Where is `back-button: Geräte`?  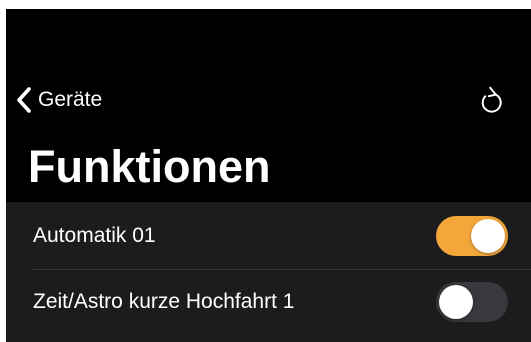
back-button: Geräte is located at coordinates (59, 100).